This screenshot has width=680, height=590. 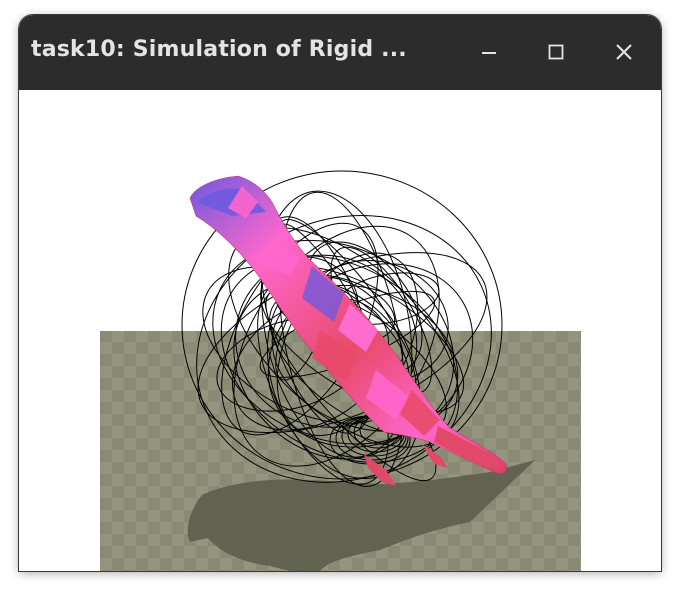 I want to click on minimize-button, so click(x=488, y=52).